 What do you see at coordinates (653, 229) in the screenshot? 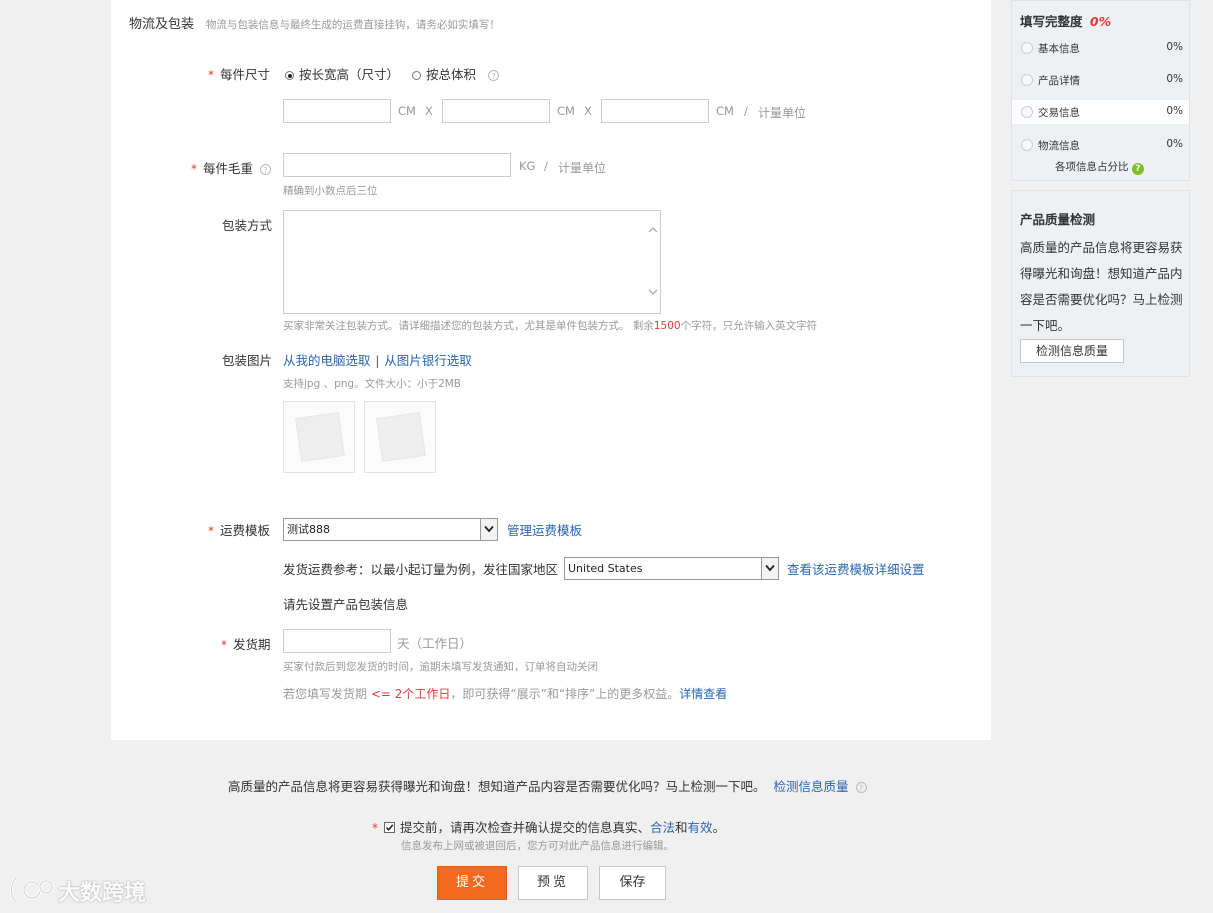
I see `chevron-up-icon` at bounding box center [653, 229].